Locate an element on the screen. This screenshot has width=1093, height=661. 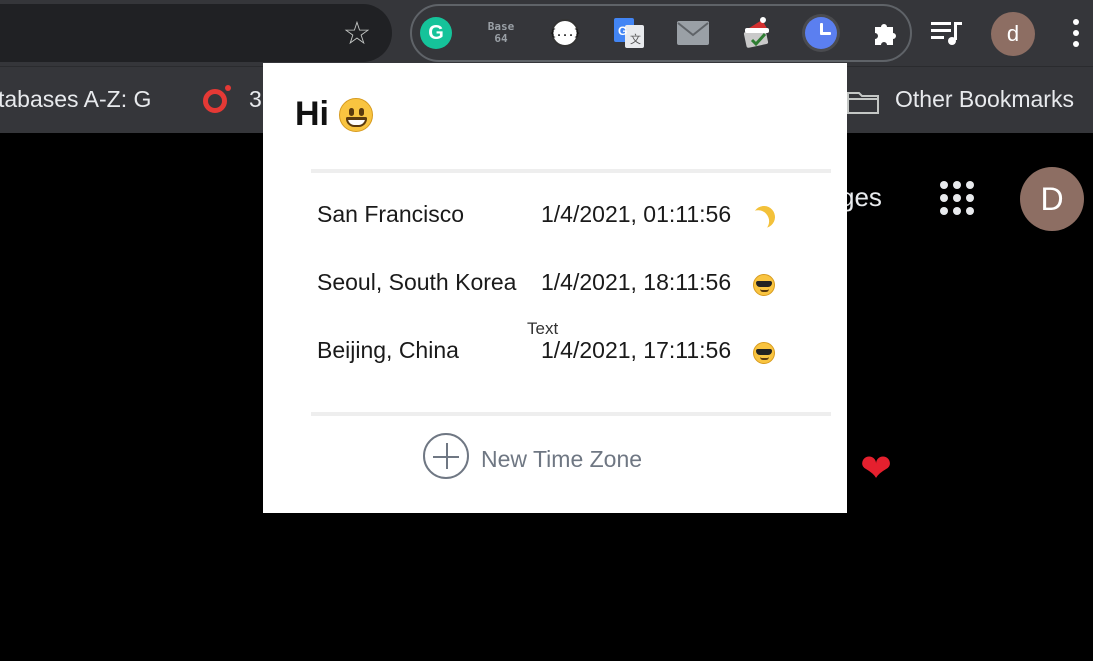
clock-icon is located at coordinates (821, 33).